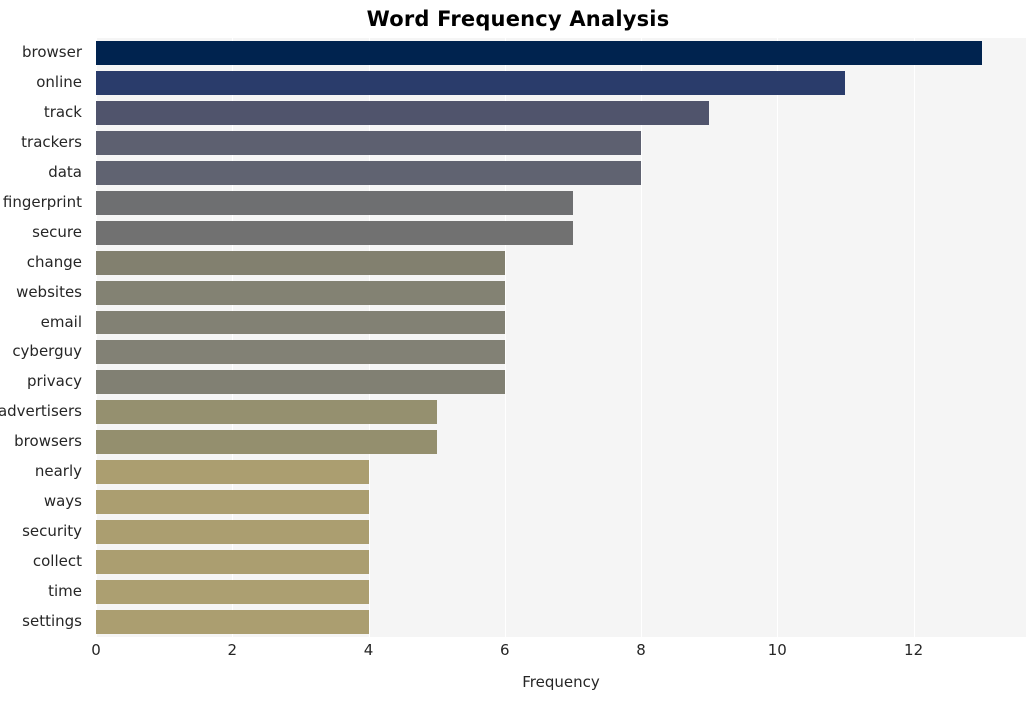 Image resolution: width=1036 pixels, height=701 pixels. What do you see at coordinates (300, 322) in the screenshot?
I see `bar-email` at bounding box center [300, 322].